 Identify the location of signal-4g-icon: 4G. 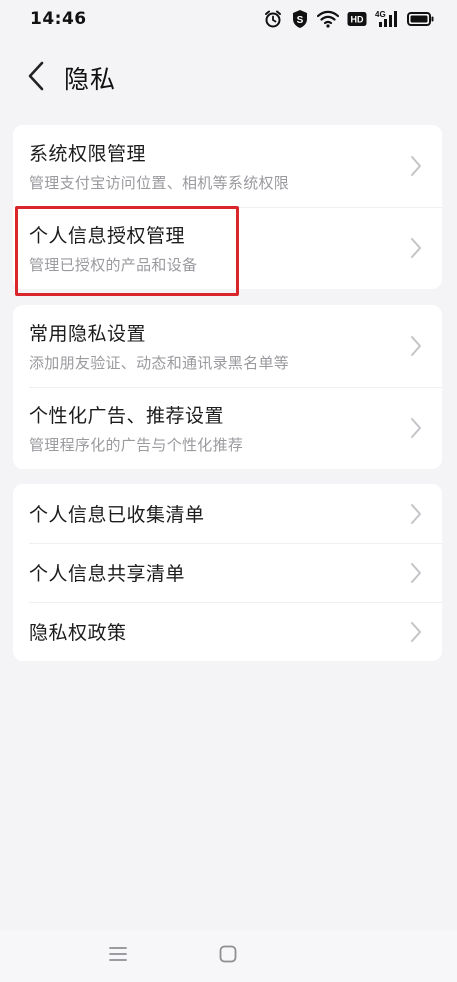
(387, 19).